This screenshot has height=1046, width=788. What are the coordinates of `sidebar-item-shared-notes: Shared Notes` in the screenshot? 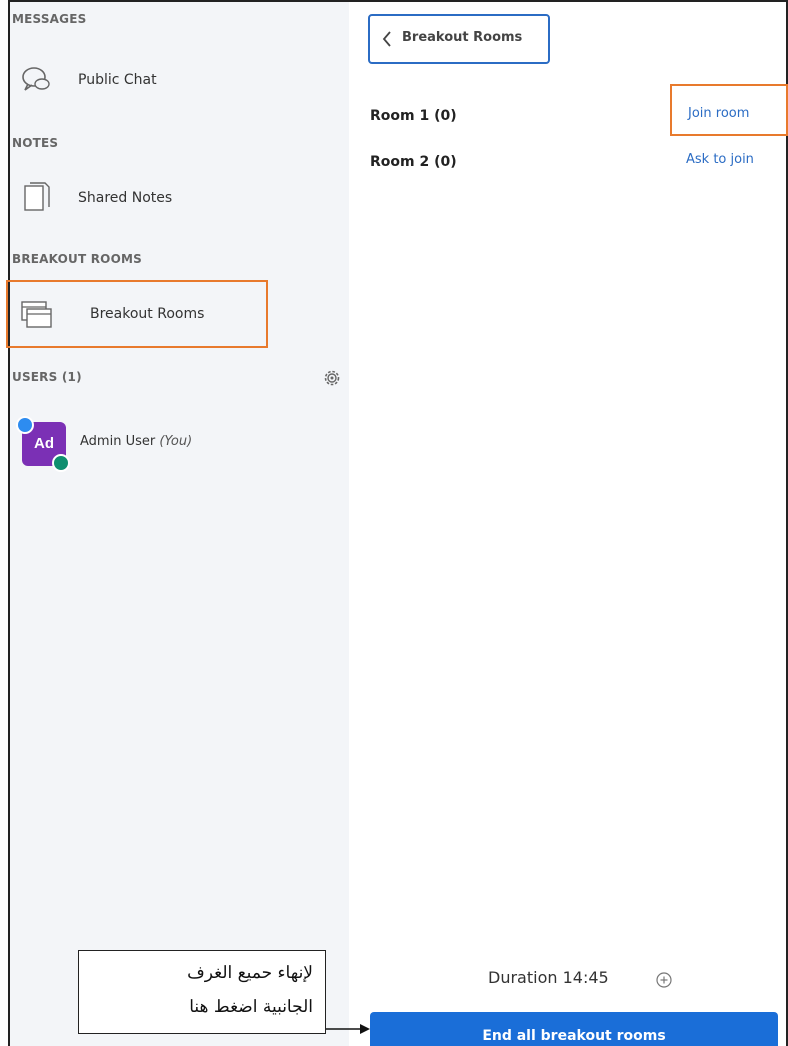 It's located at (179, 198).